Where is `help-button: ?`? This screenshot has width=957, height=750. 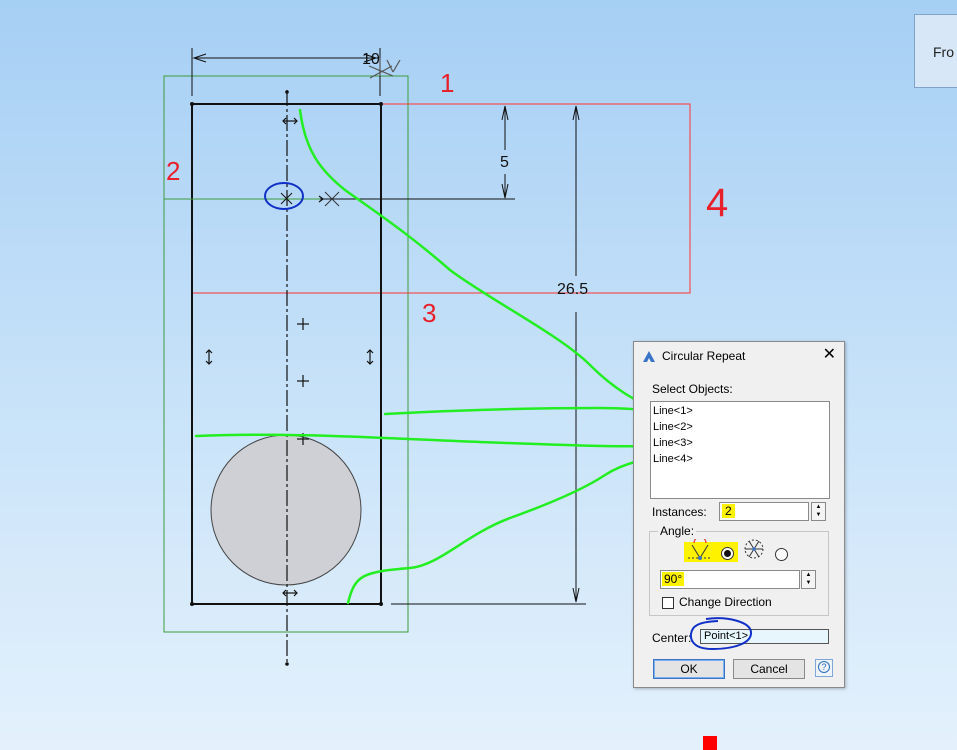 help-button: ? is located at coordinates (824, 668).